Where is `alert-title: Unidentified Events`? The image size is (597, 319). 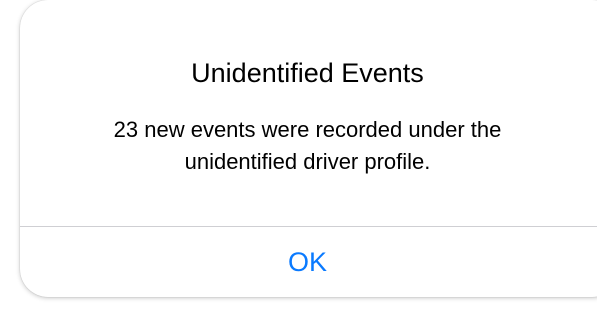
alert-title: Unidentified Events is located at coordinates (307, 73).